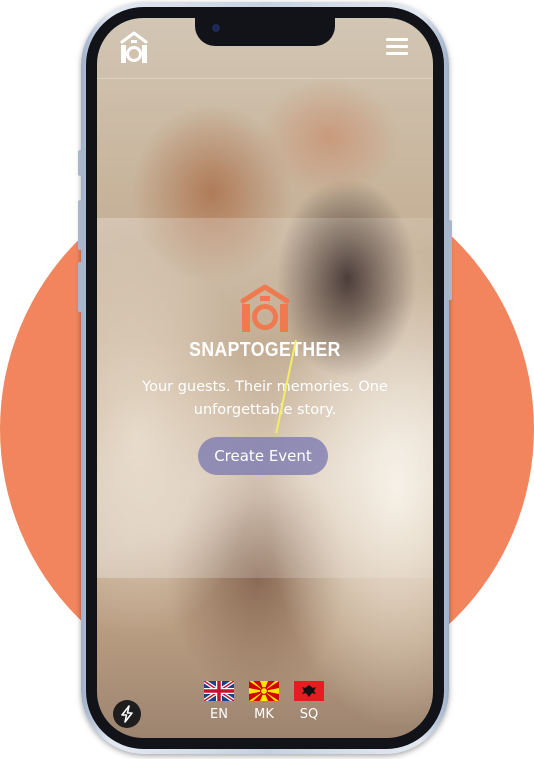 This screenshot has width=534, height=759. Describe the element at coordinates (80, 225) in the screenshot. I see `phone-volume-up-button` at that location.